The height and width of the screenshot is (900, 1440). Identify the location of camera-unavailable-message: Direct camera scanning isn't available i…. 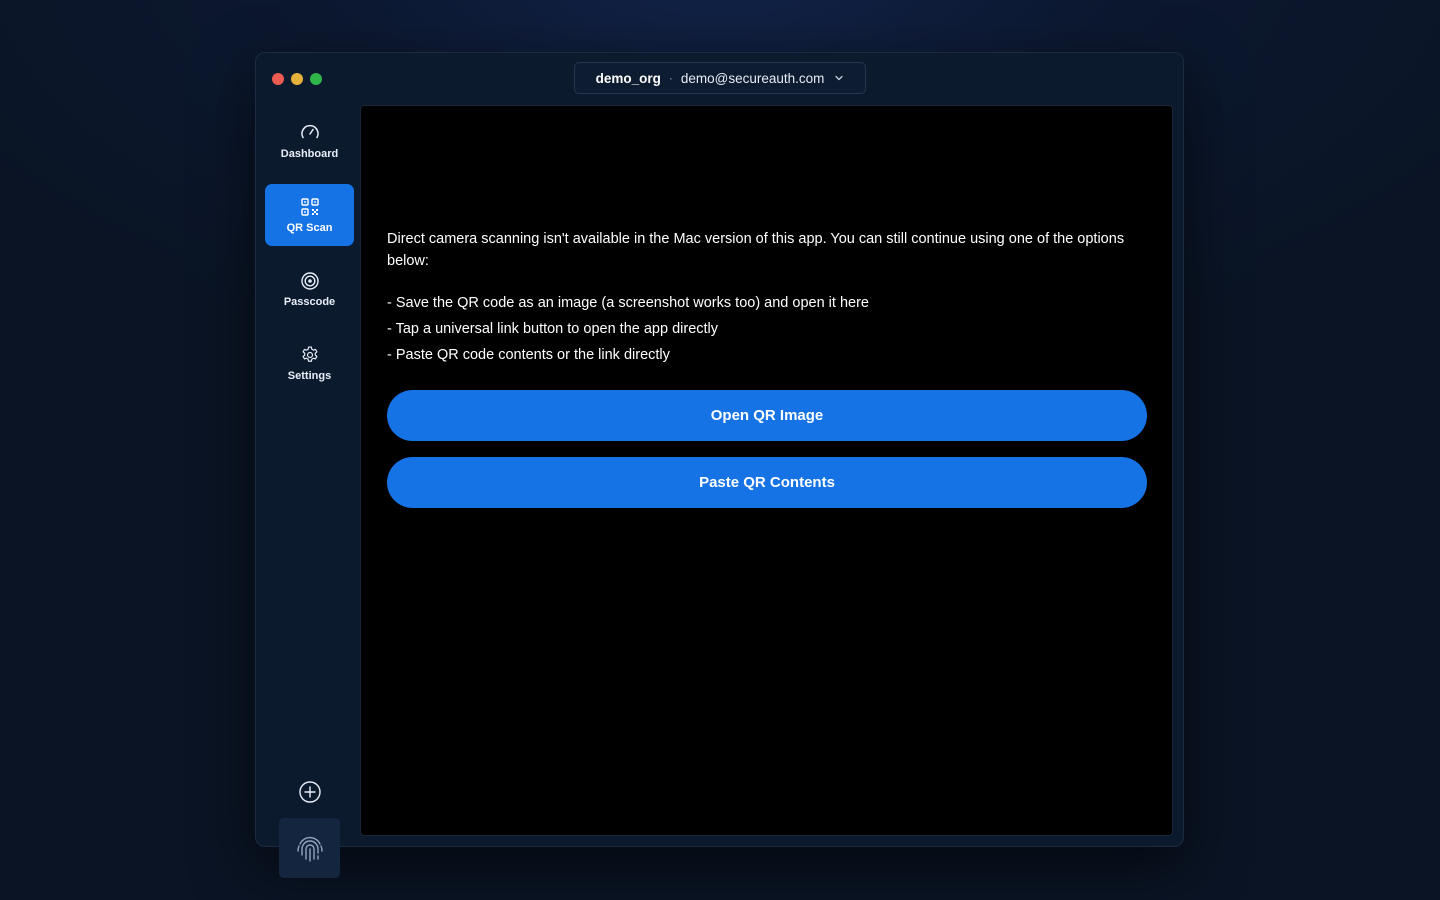
(756, 250).